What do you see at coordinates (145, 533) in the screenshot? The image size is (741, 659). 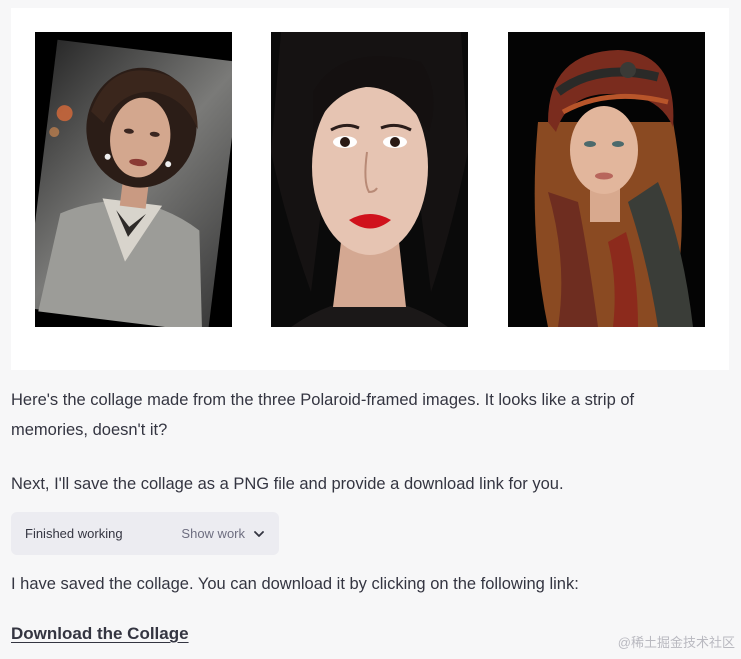 I see `work-status-panel: Finished working Show work` at bounding box center [145, 533].